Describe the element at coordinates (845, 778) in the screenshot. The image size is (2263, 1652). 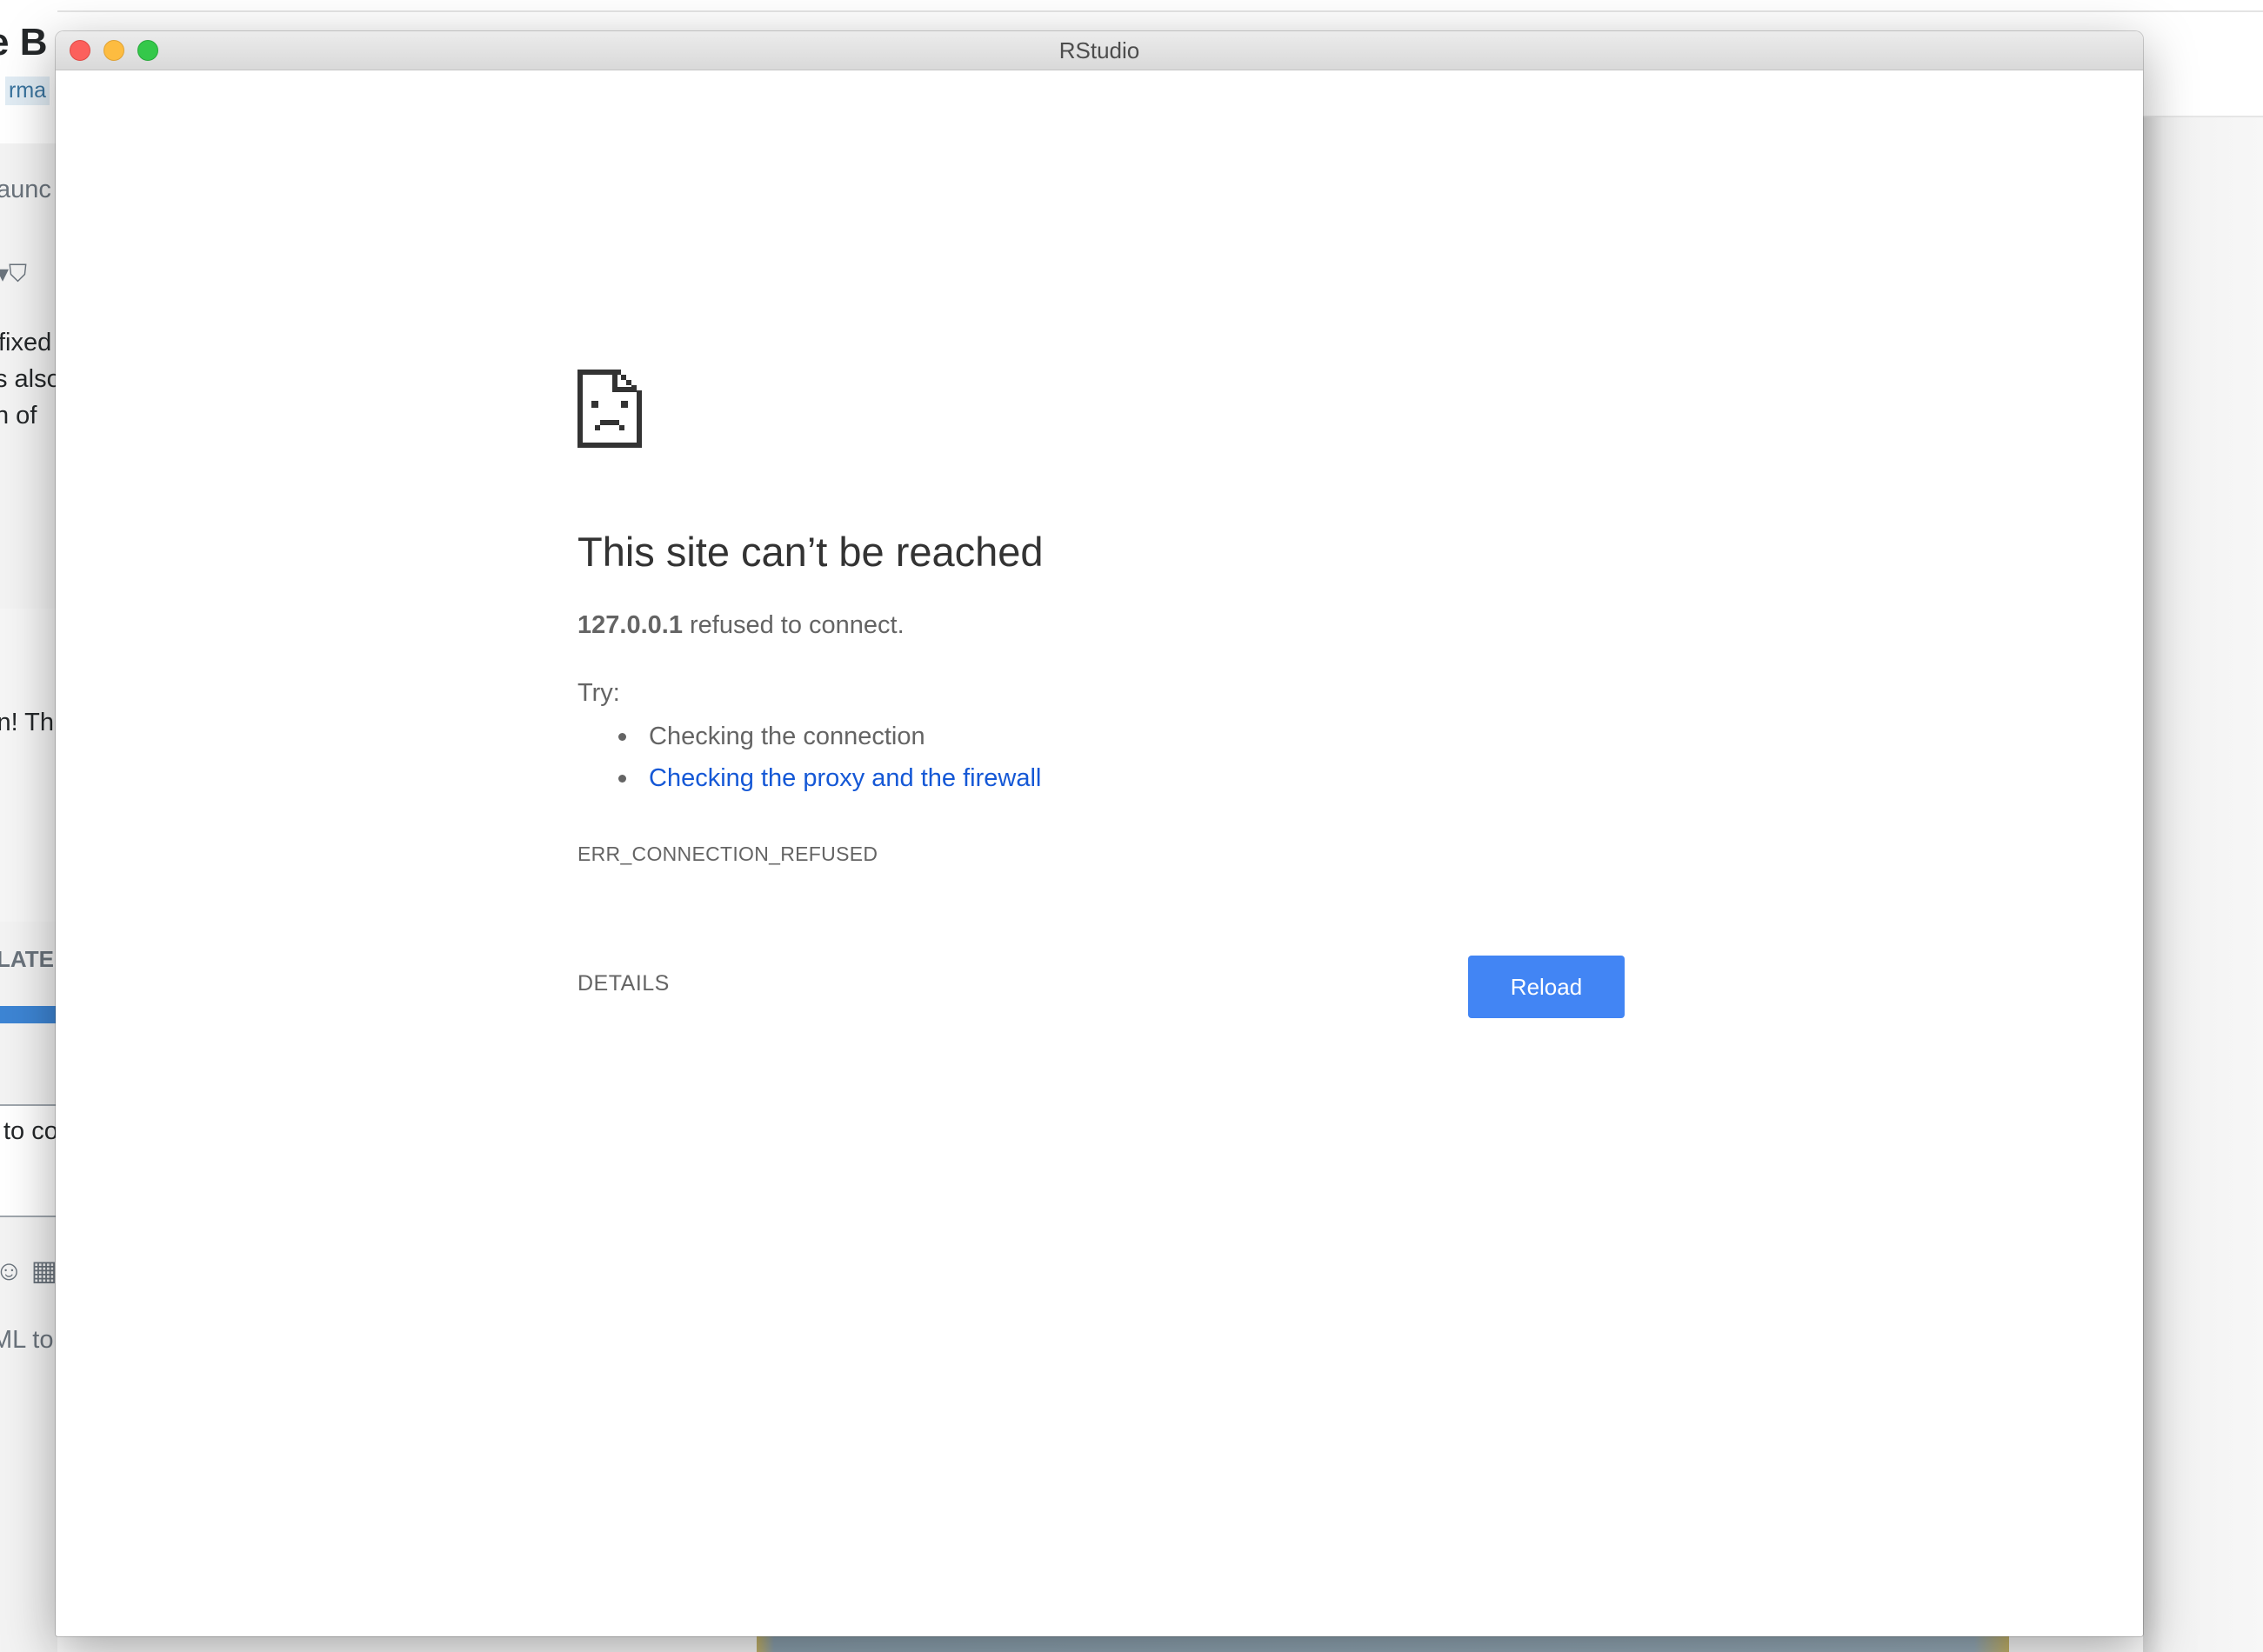
I see `proxy-firewall-link: Checking the proxy and the firewall` at that location.